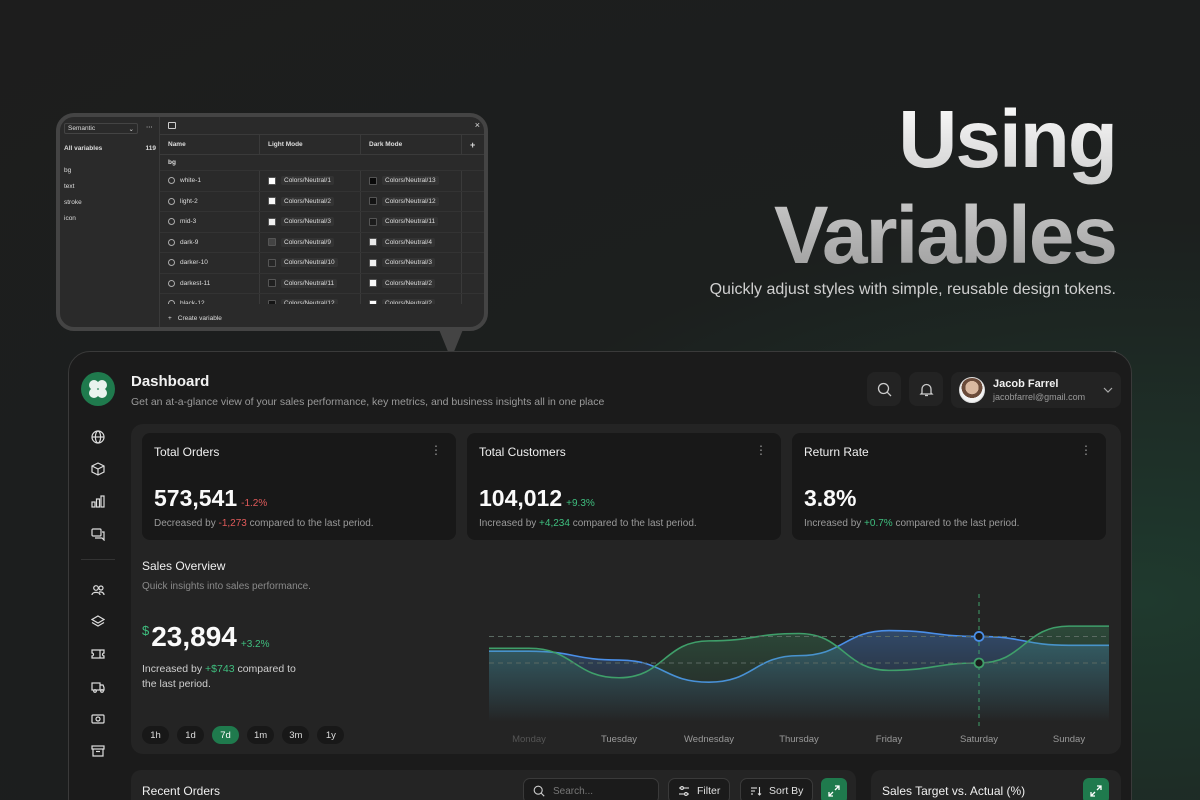 Image resolution: width=1200 pixels, height=800 pixels. What do you see at coordinates (926, 389) in the screenshot?
I see `notifications-button` at bounding box center [926, 389].